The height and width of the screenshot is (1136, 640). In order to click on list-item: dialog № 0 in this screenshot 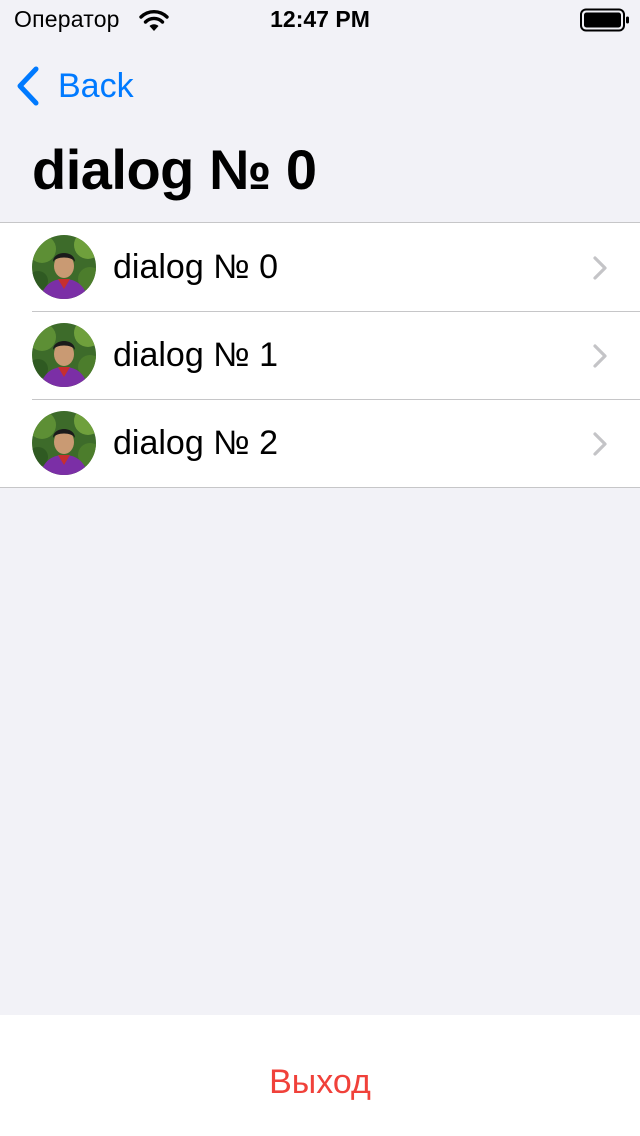, I will do `click(320, 267)`.